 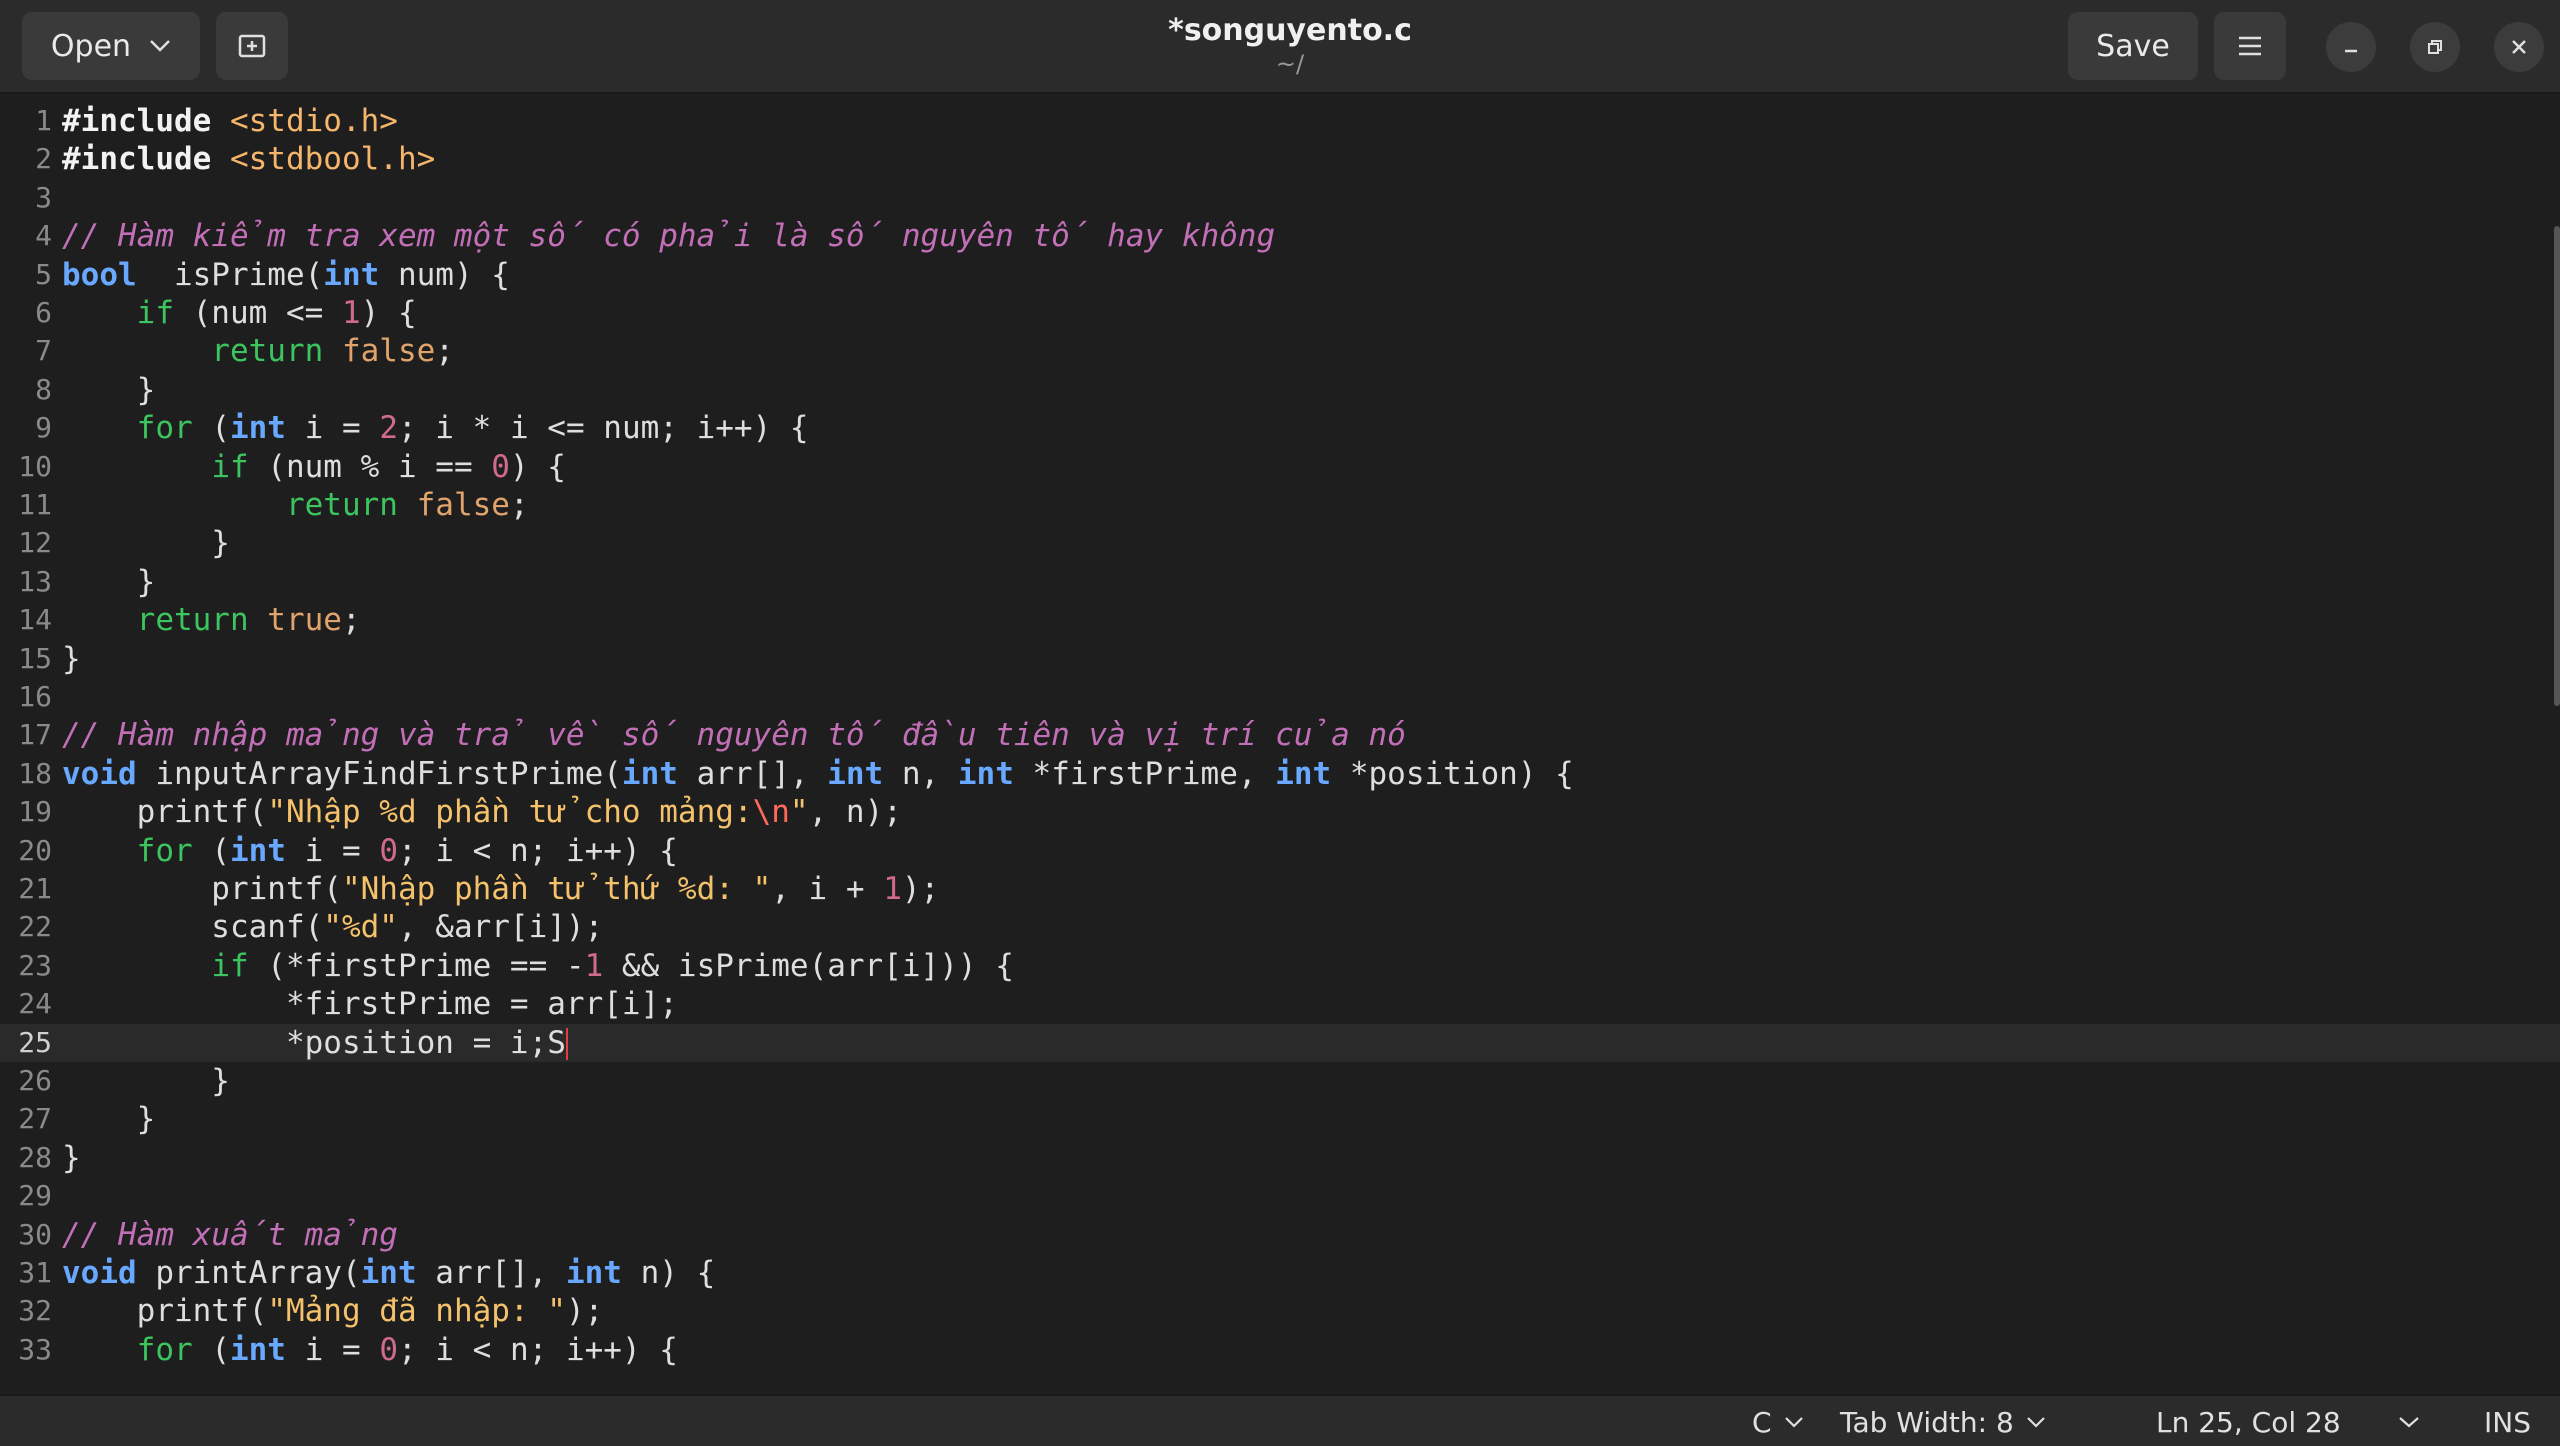 What do you see at coordinates (1280, 275) in the screenshot?
I see `code-line: 5 bool isPrime(int num) {` at bounding box center [1280, 275].